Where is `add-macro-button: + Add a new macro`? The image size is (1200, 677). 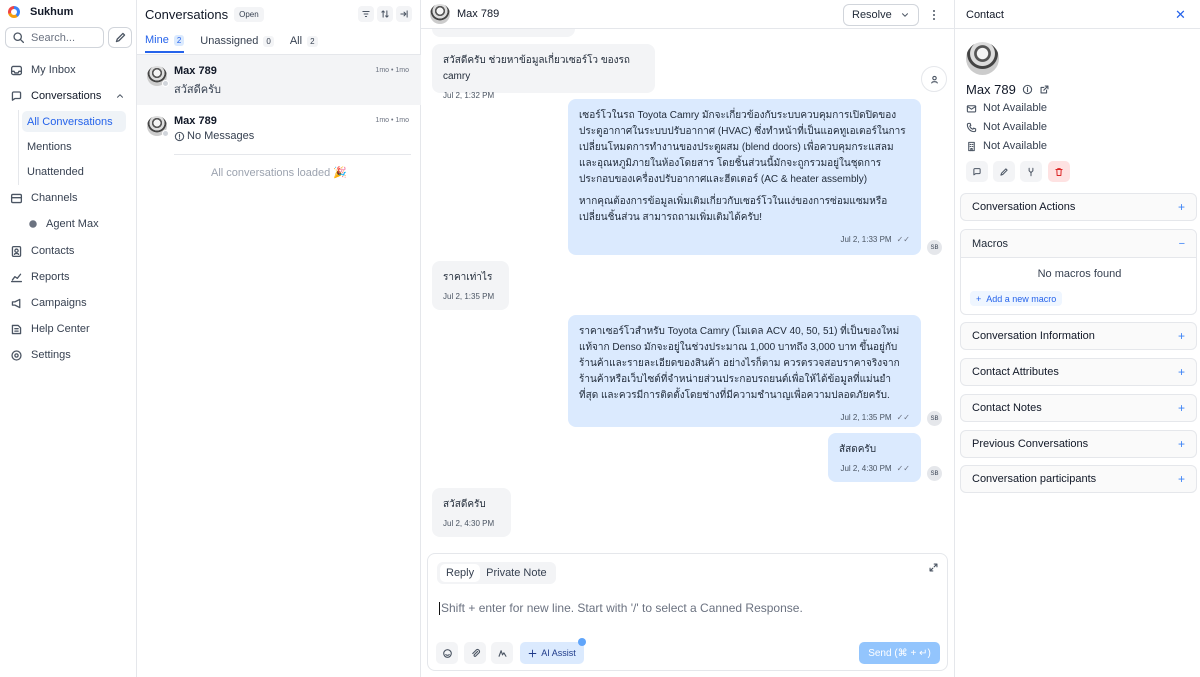
add-macro-button: + Add a new macro is located at coordinates (1016, 298).